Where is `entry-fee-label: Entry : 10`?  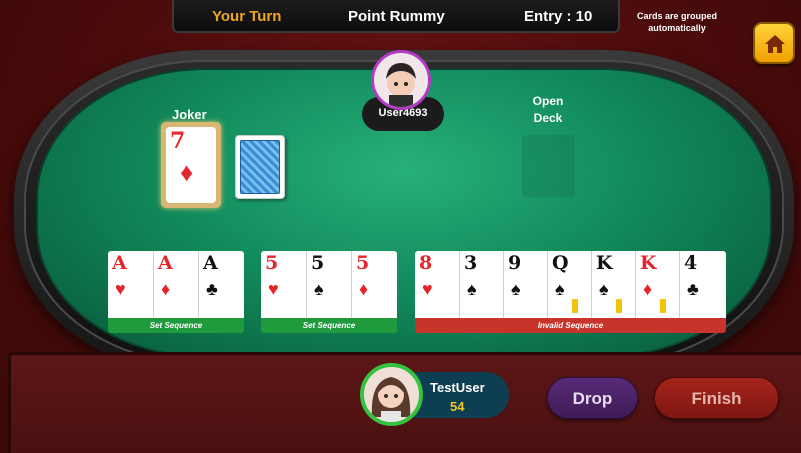 entry-fee-label: Entry : 10 is located at coordinates (558, 16).